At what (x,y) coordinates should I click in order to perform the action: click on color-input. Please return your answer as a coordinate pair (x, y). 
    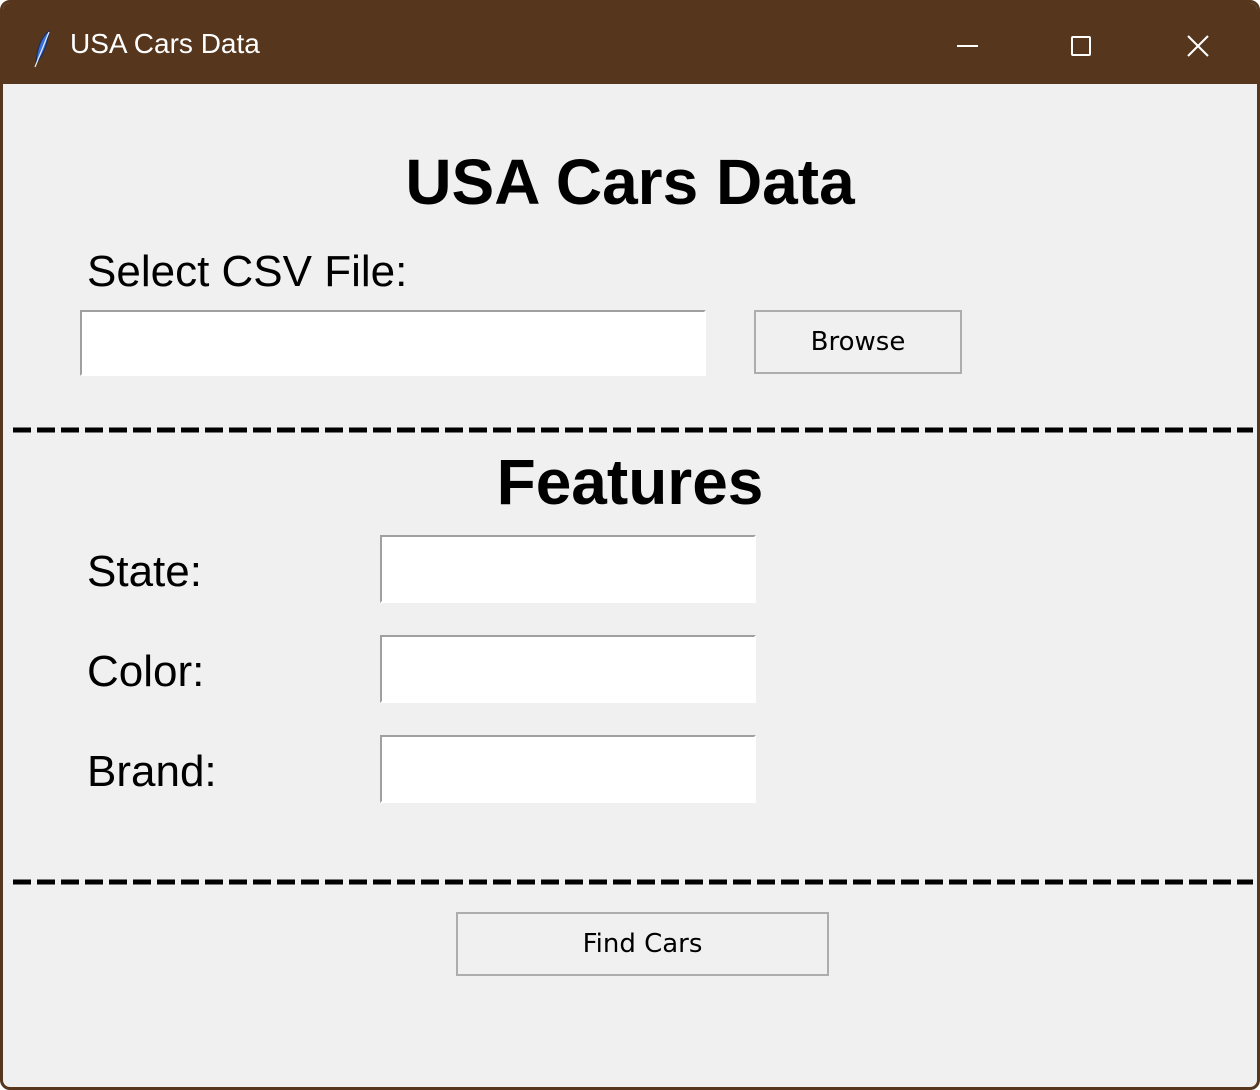
    Looking at the image, I should click on (568, 669).